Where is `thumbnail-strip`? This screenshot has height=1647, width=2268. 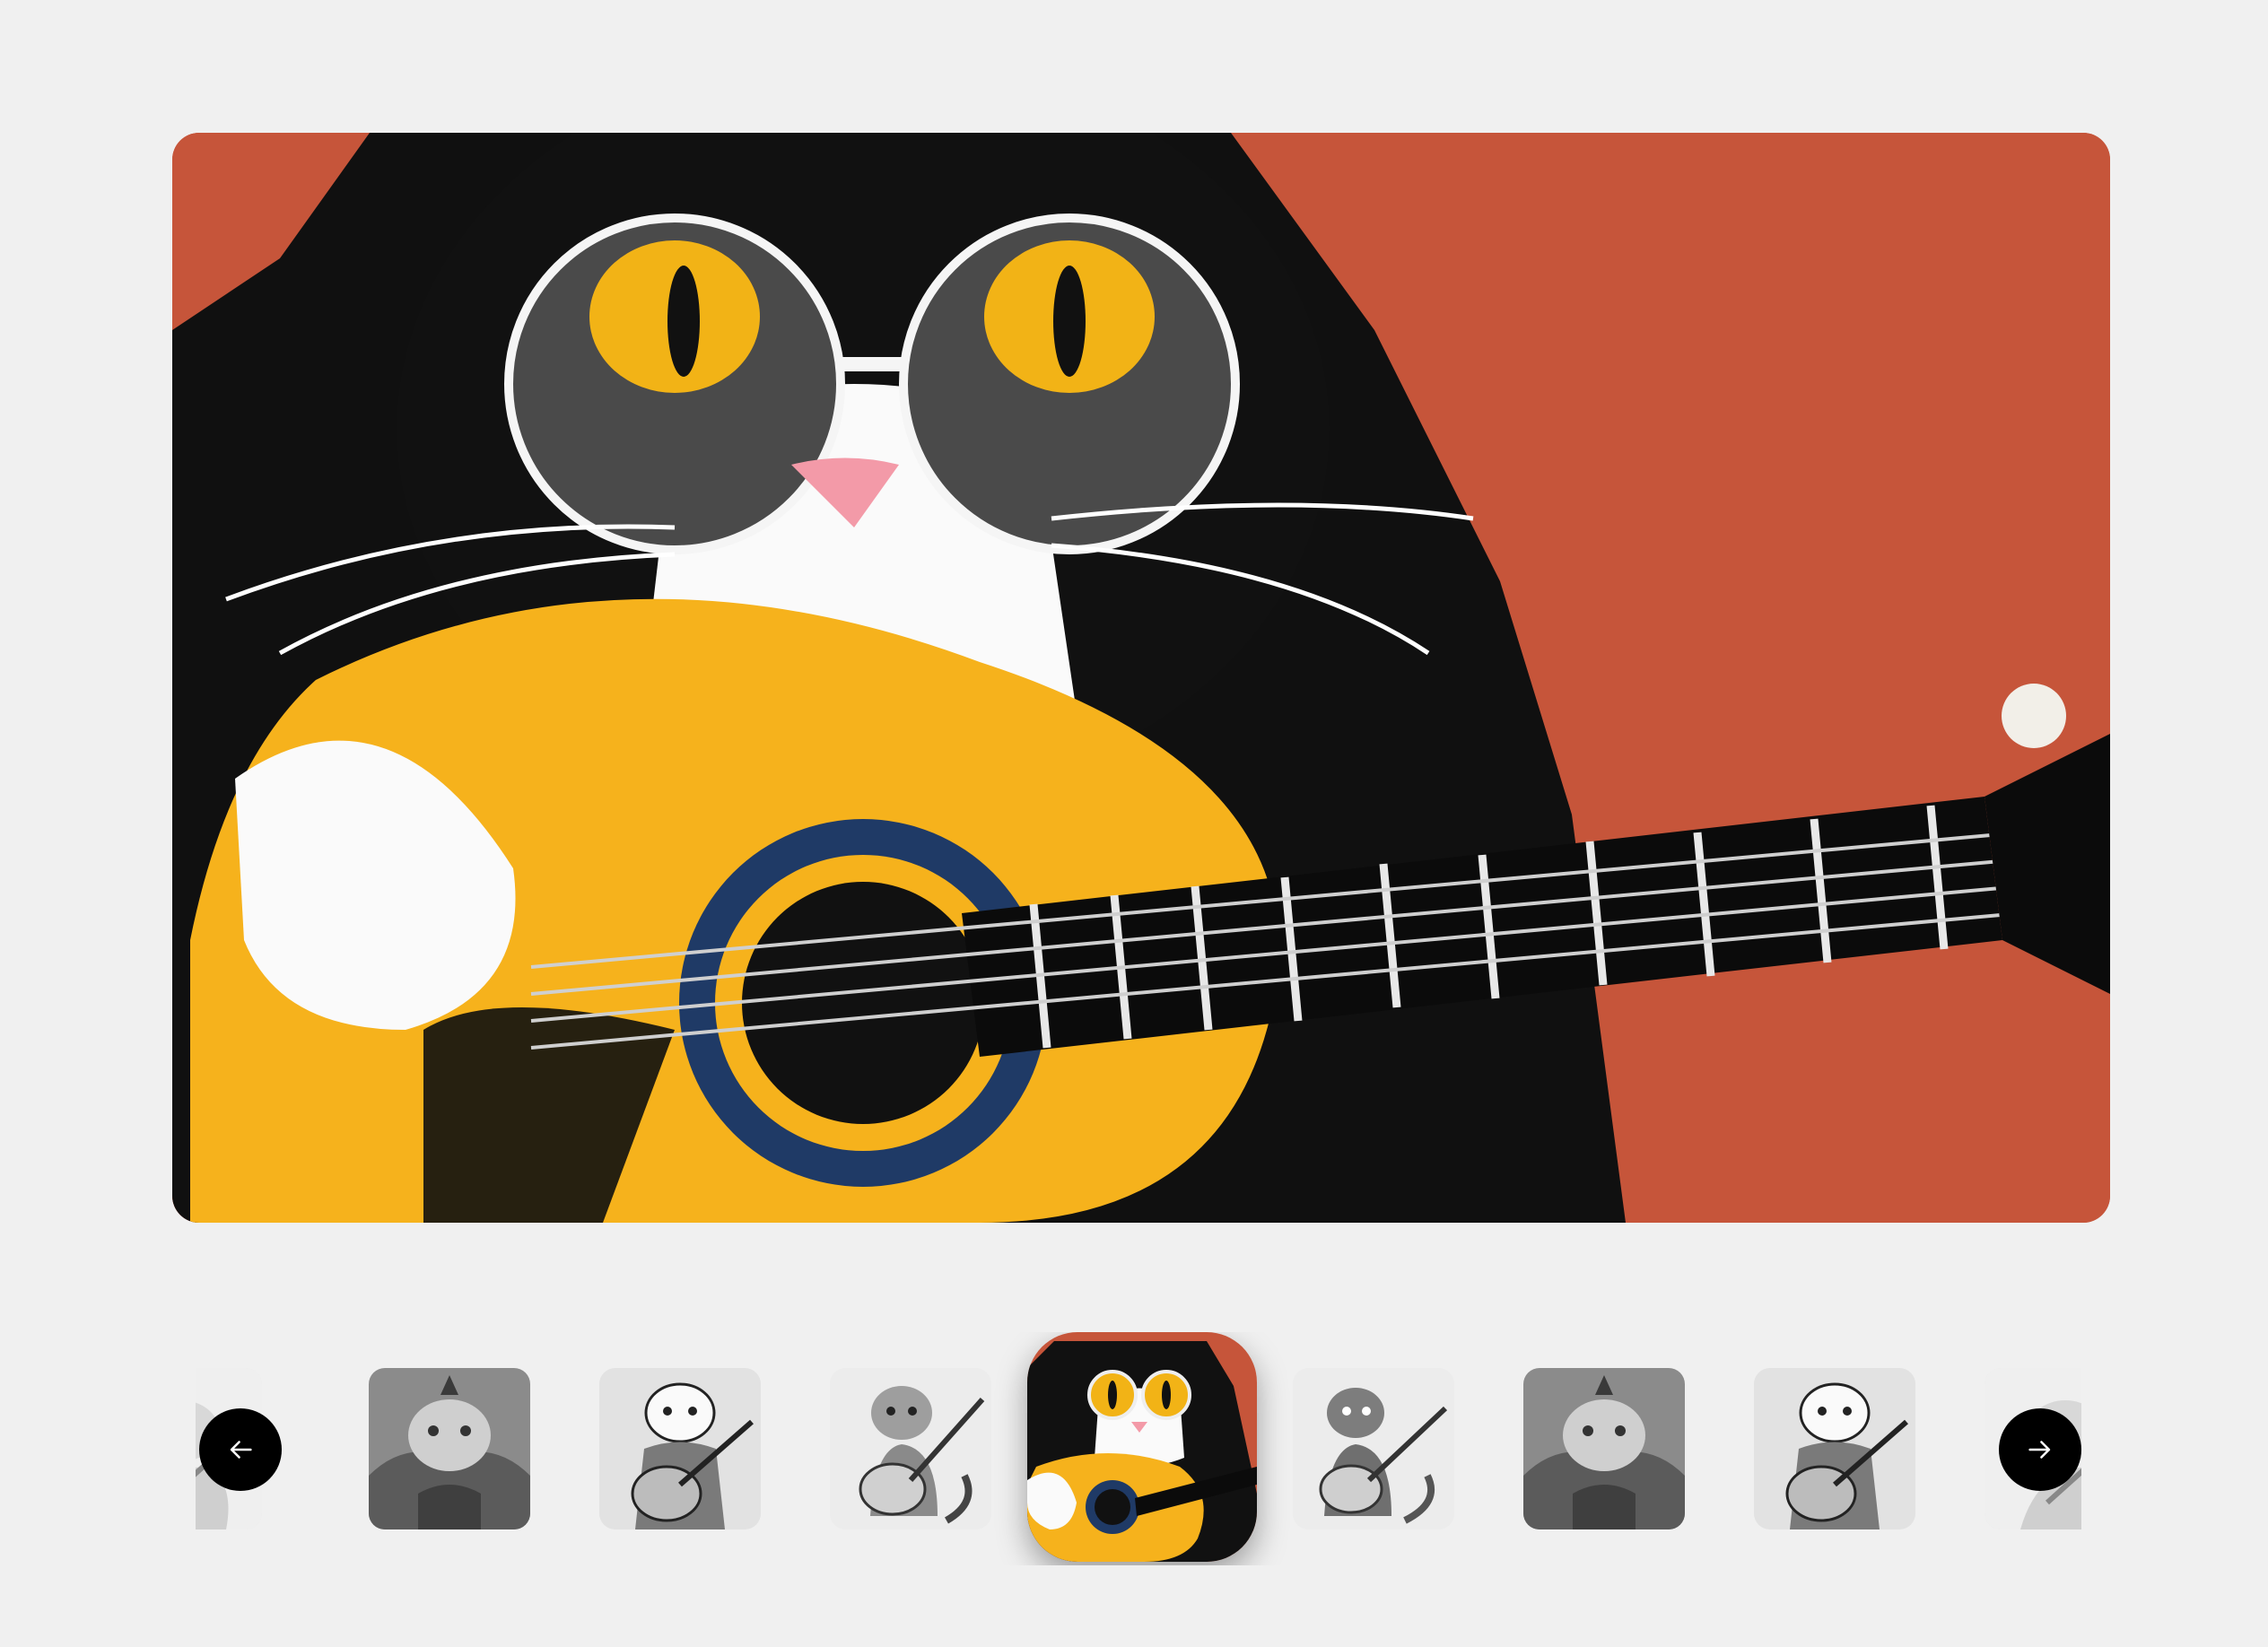 thumbnail-strip is located at coordinates (1138, 1448).